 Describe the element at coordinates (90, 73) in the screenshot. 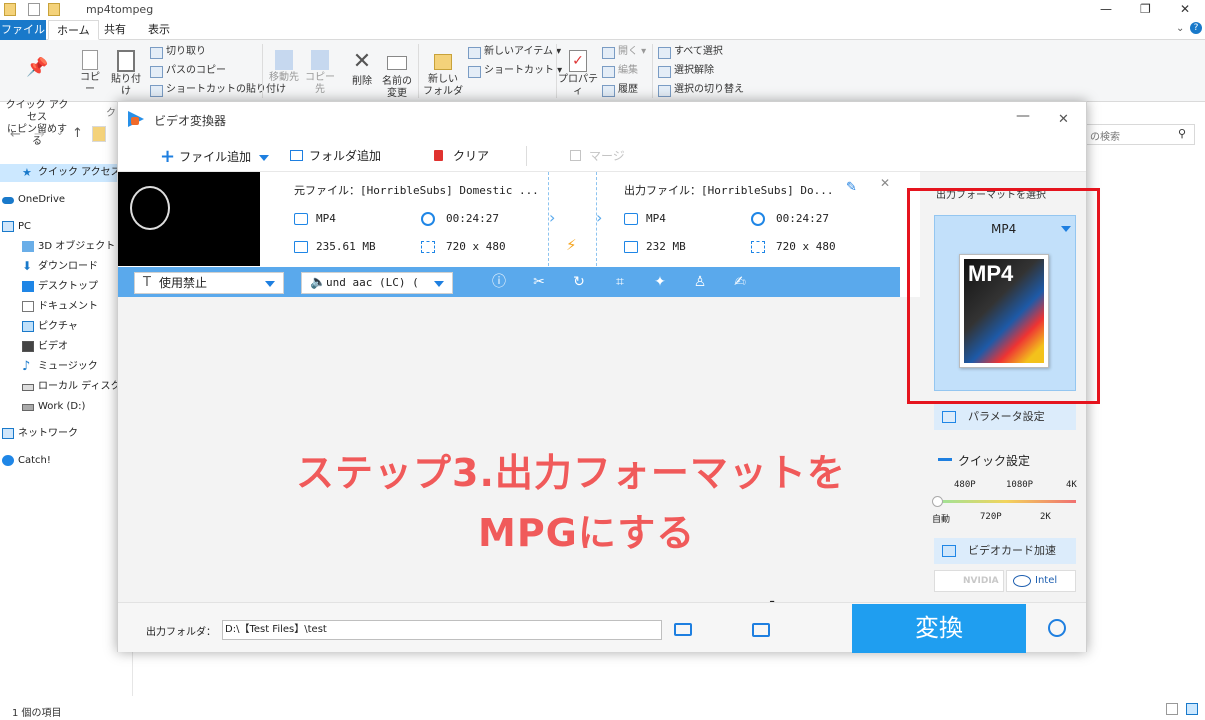

I see `copy-button: コピー` at that location.